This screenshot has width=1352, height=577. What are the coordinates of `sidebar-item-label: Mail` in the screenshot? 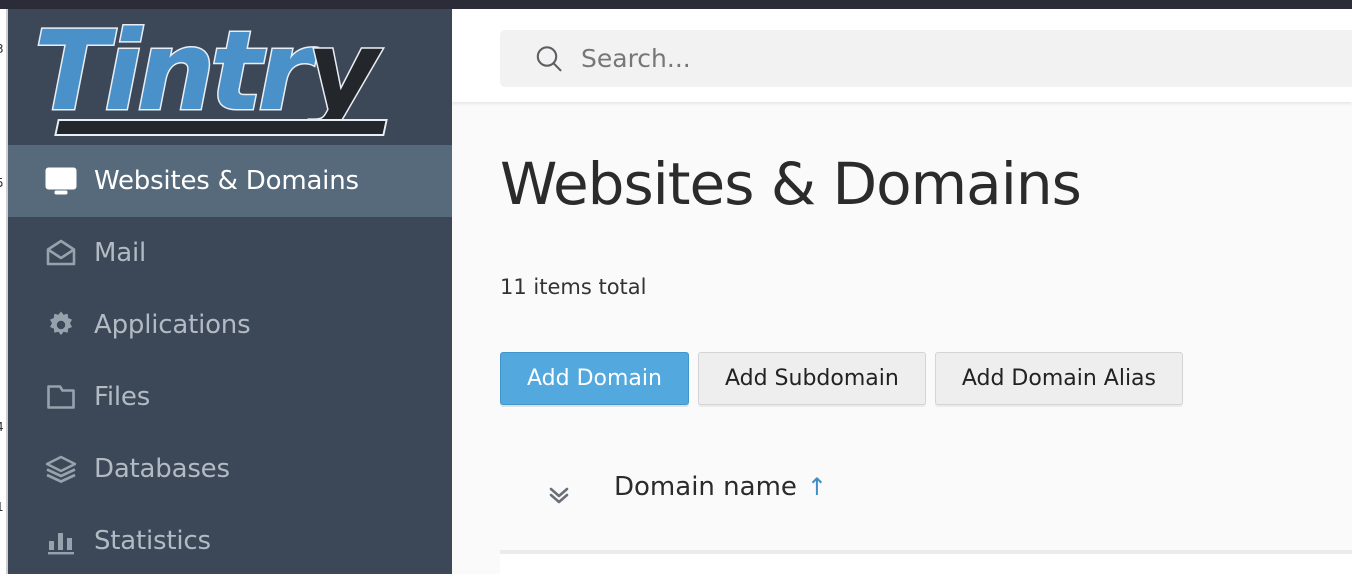 It's located at (120, 253).